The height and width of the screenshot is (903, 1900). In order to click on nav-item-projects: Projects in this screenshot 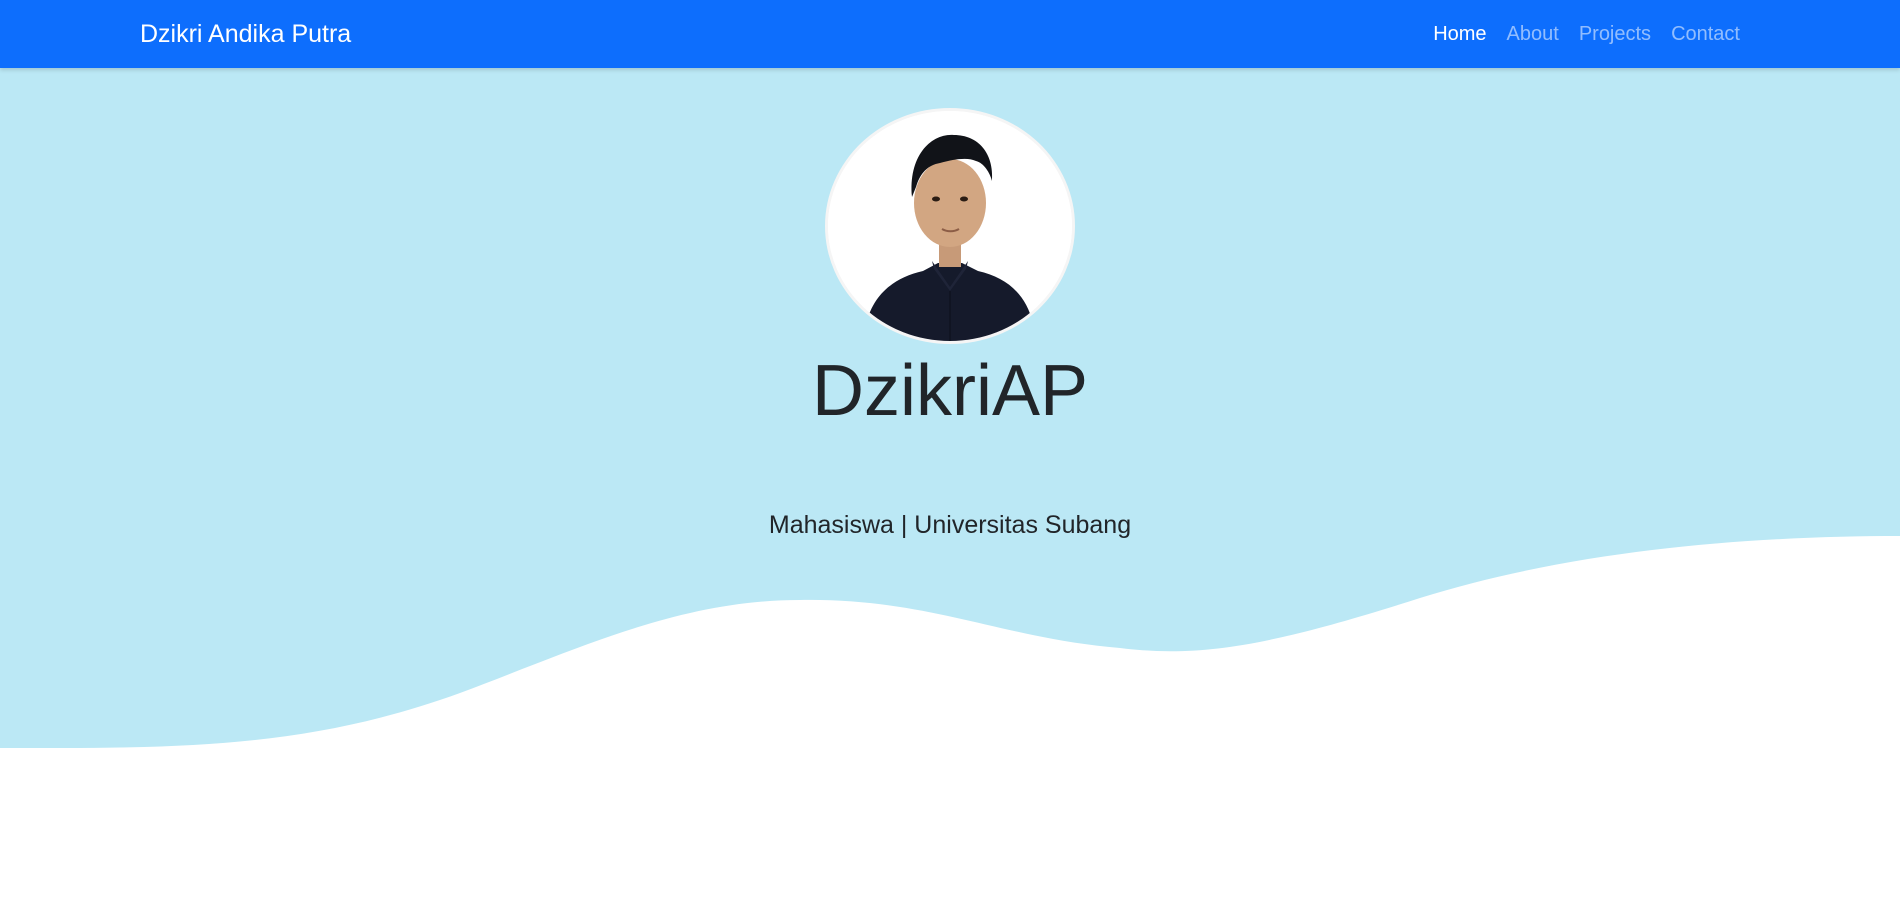, I will do `click(1615, 34)`.